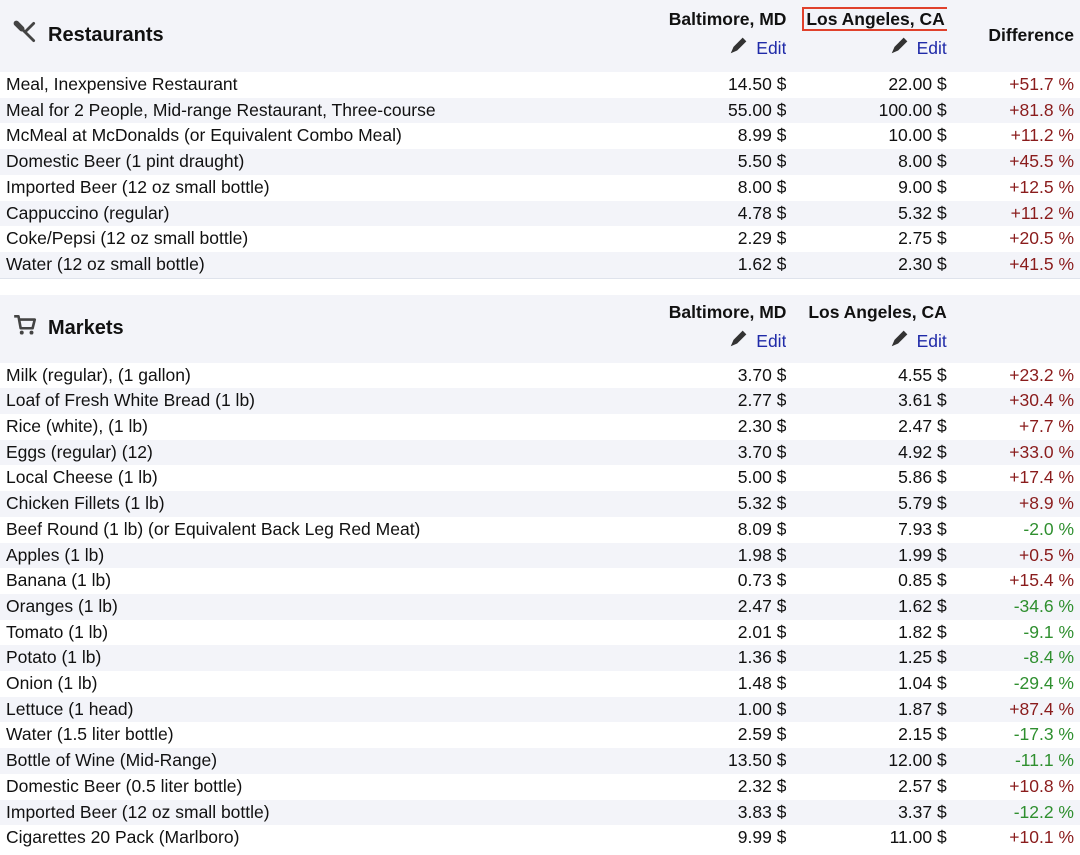 This screenshot has width=1080, height=855. What do you see at coordinates (866, 110) in the screenshot?
I see `price-city-b: 100.00 $` at bounding box center [866, 110].